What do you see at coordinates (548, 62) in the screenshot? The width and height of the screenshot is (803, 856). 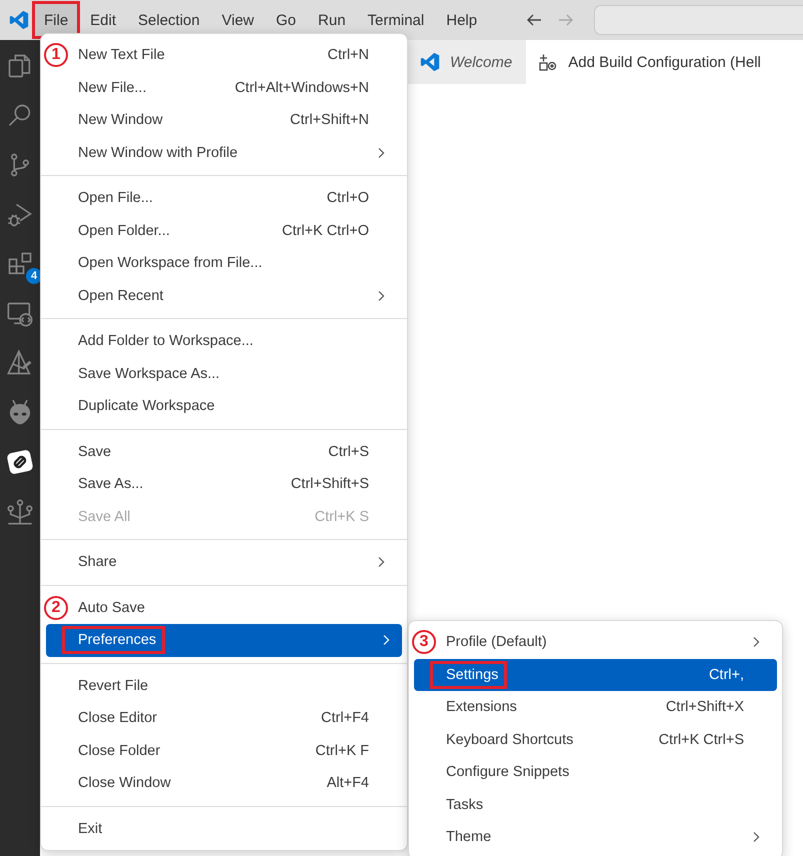 I see `gear-plus-icon` at bounding box center [548, 62].